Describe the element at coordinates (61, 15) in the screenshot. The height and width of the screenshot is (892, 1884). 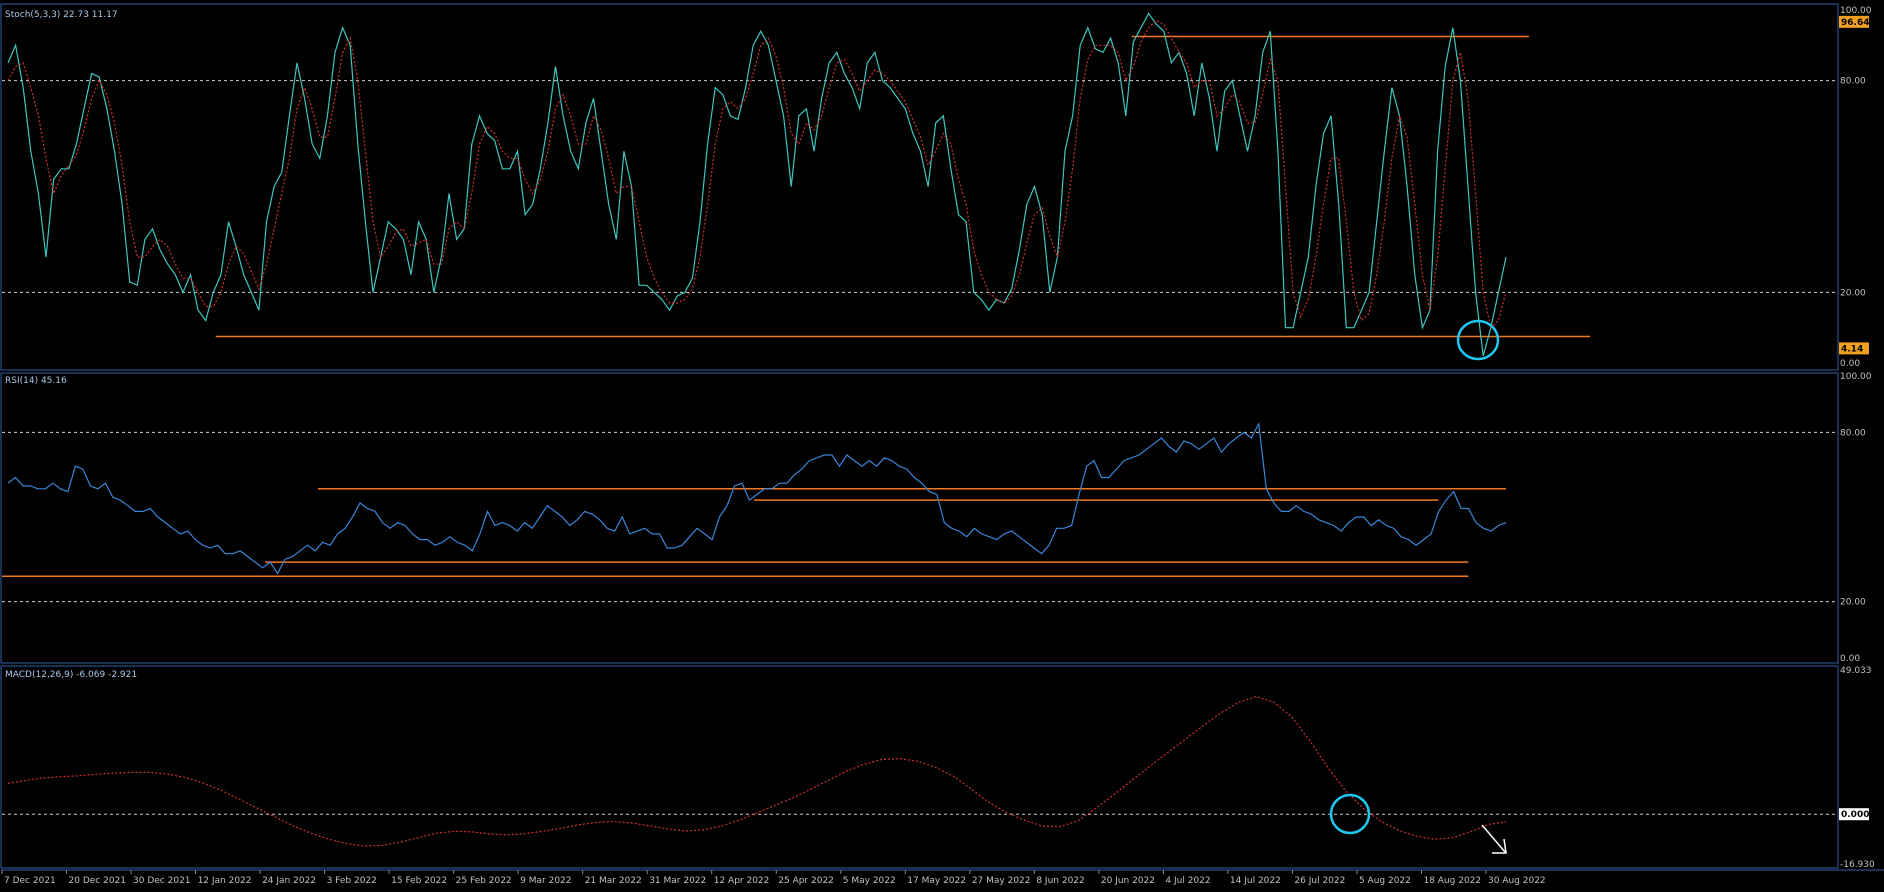
I see `stoch-panel-title: Stoch(5,3,3) 22.73 11.17` at that location.